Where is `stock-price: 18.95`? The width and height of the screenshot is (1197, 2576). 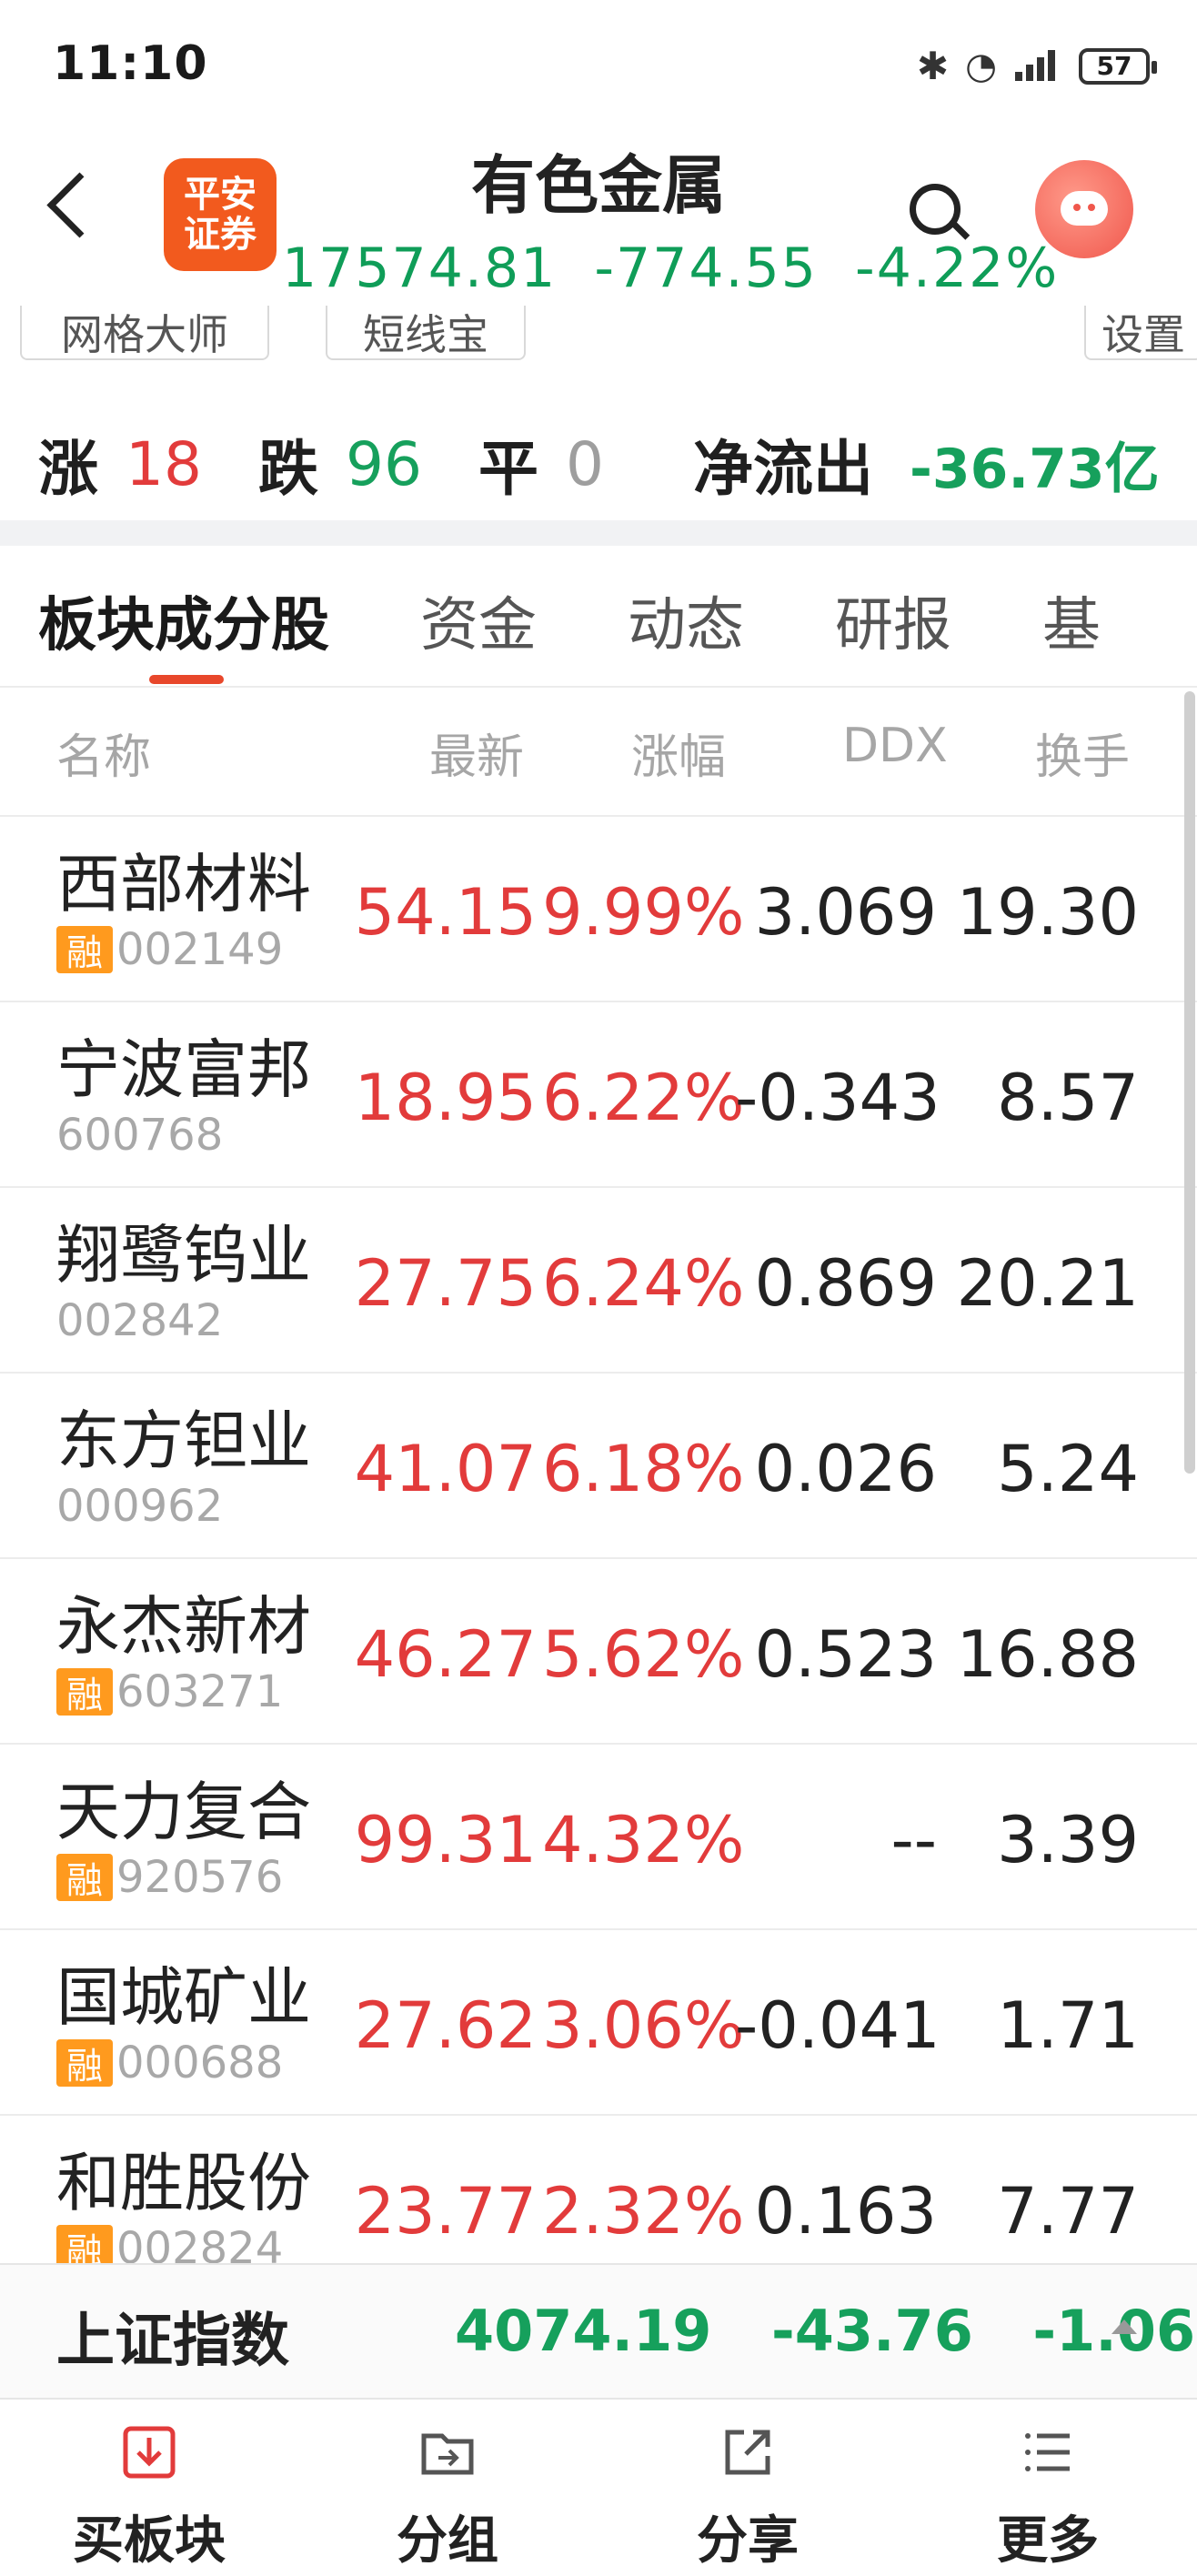
stock-price: 18.95 is located at coordinates (445, 1098).